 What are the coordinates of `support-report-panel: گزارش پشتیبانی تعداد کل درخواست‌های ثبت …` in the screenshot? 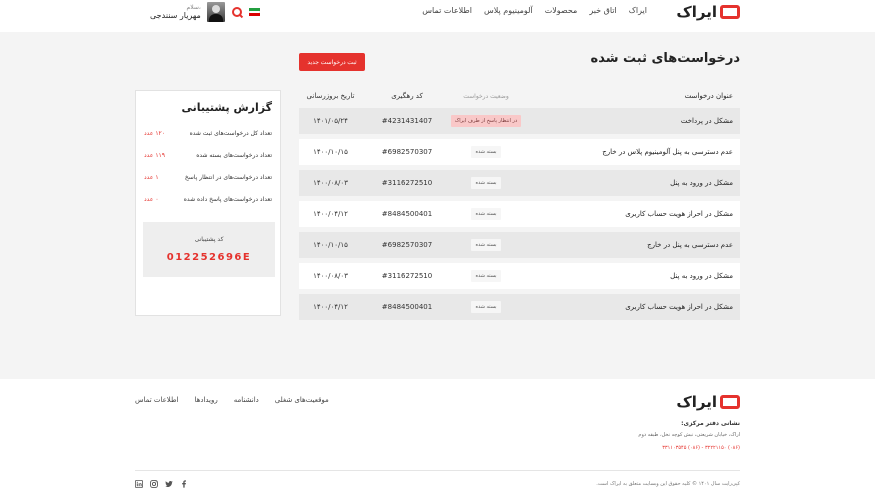 It's located at (208, 203).